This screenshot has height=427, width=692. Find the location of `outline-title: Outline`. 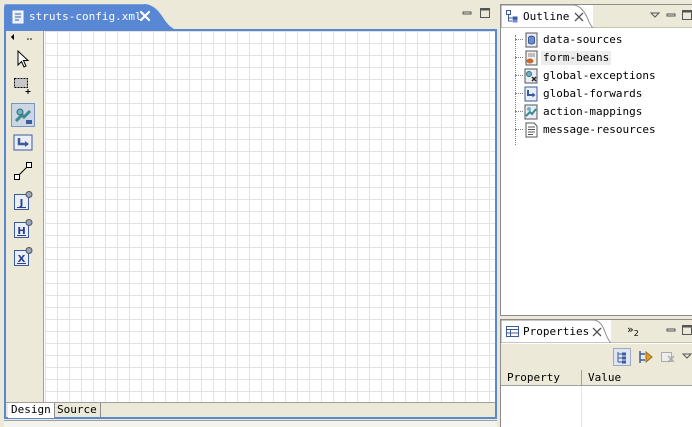

outline-title: Outline is located at coordinates (546, 16).